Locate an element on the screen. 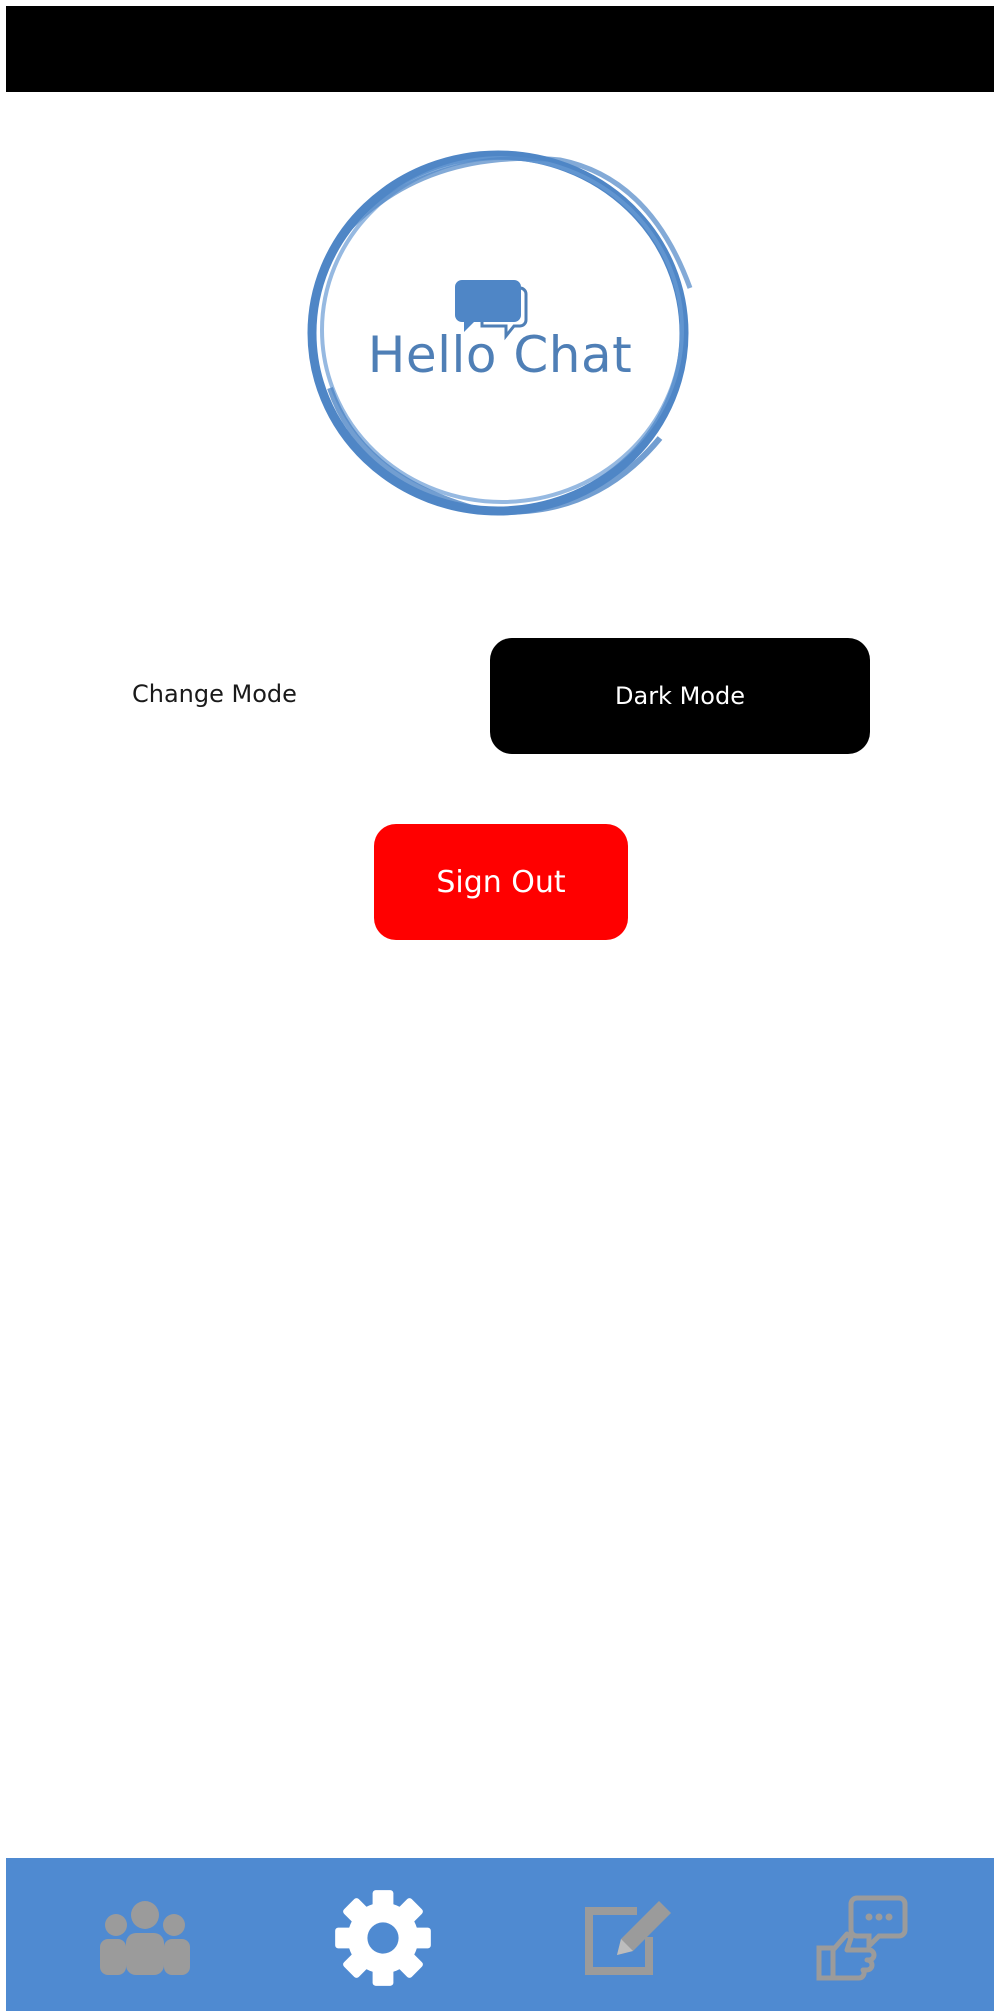 The width and height of the screenshot is (994, 2011). sign-out-button: Sign Out is located at coordinates (501, 882).